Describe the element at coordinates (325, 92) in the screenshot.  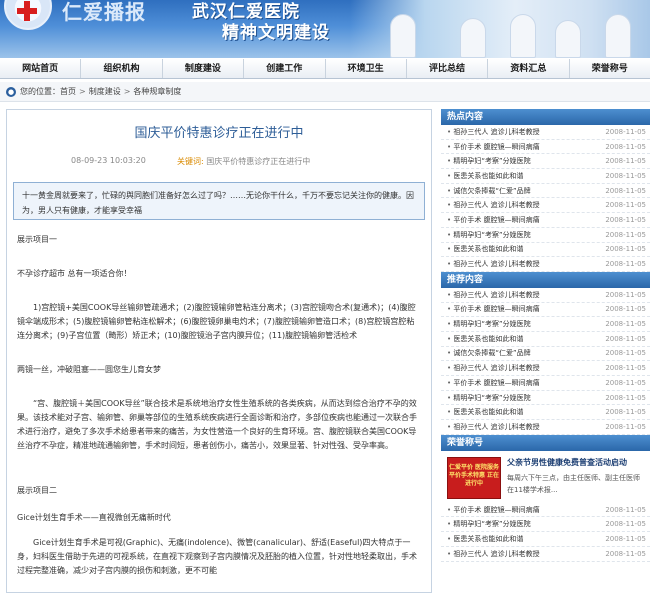
I see `breadcrumb: ● 您的位置： 首页 > 制度建设 > 各种规章制度` at that location.